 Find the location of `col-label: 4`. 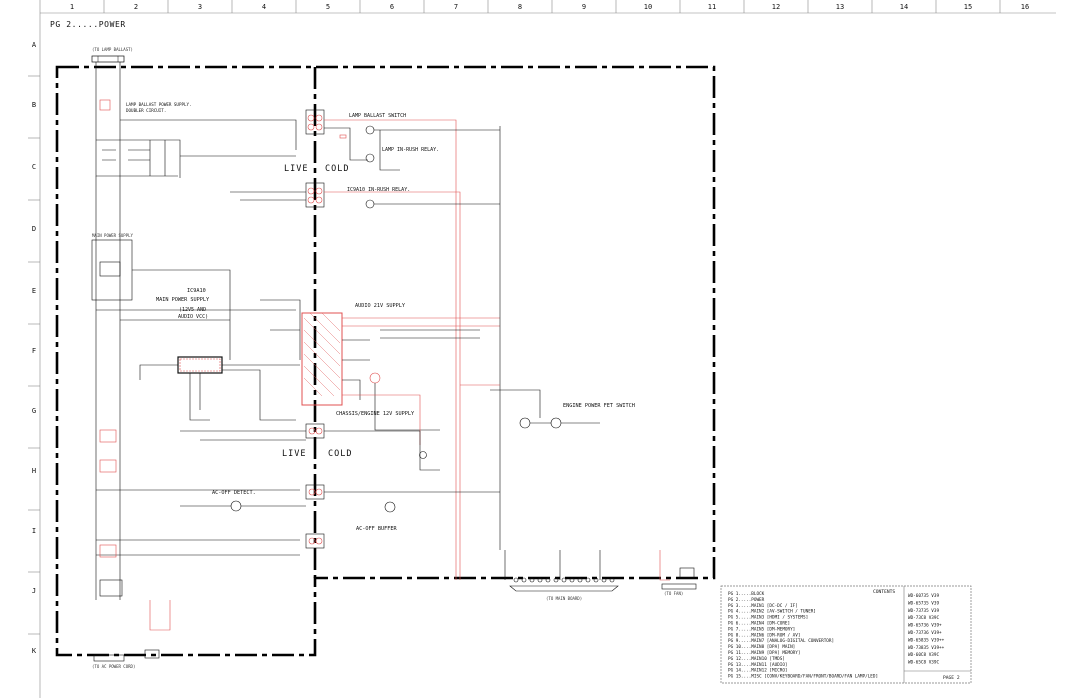

col-label: 4 is located at coordinates (264, 7).